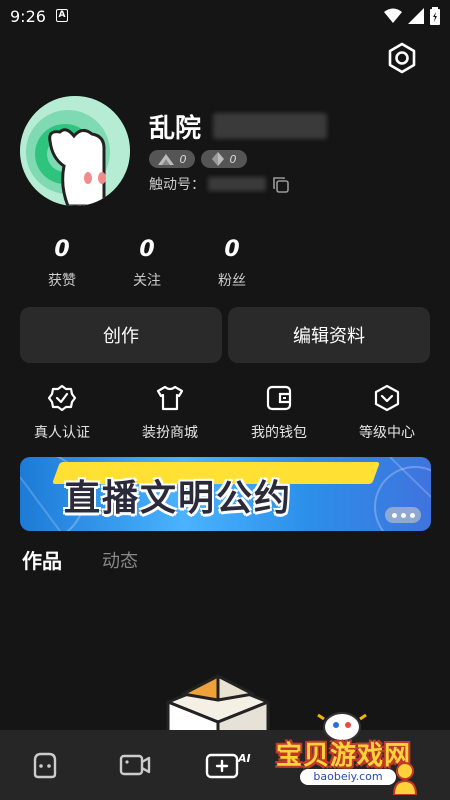 The width and height of the screenshot is (450, 800). What do you see at coordinates (62, 15) in the screenshot?
I see `notification-a-icon: A` at bounding box center [62, 15].